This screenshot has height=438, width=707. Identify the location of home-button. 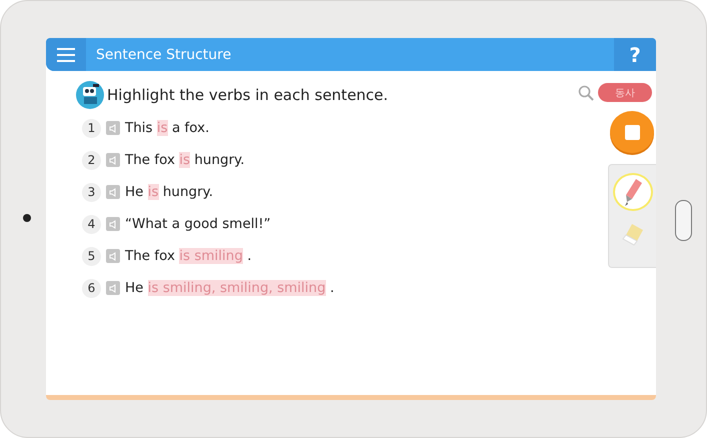
(683, 220).